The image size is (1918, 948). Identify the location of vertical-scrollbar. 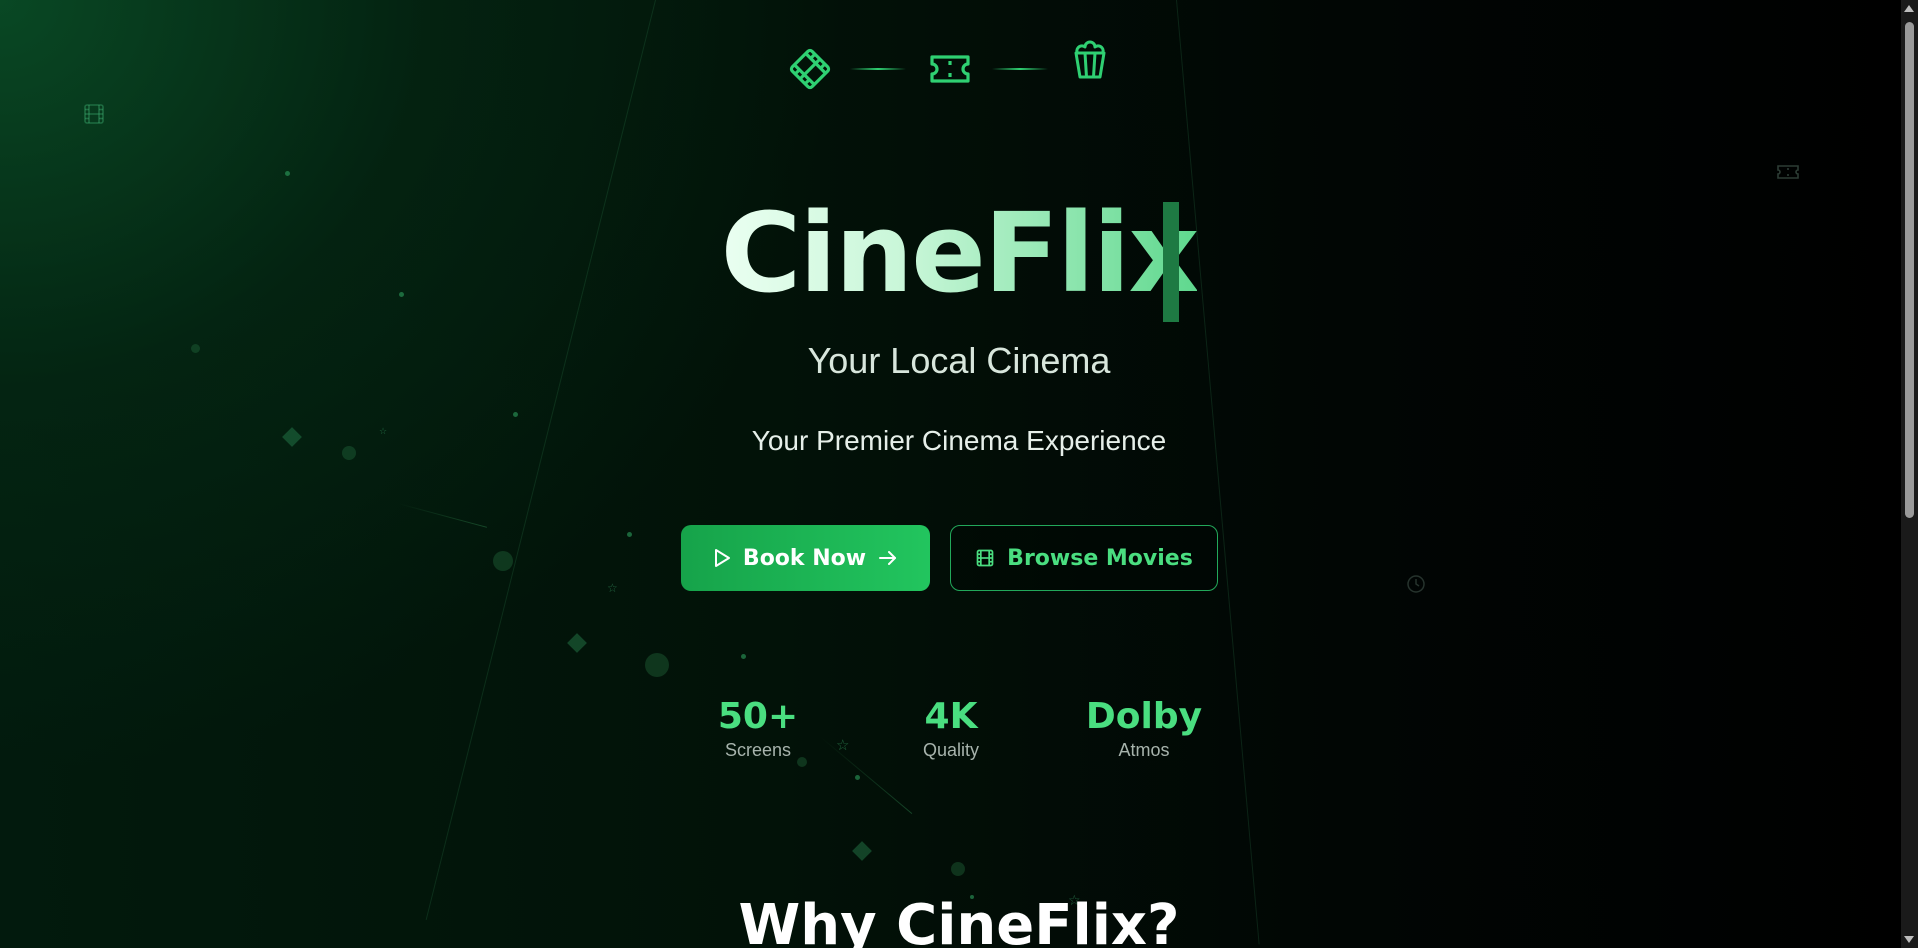
(1909, 474).